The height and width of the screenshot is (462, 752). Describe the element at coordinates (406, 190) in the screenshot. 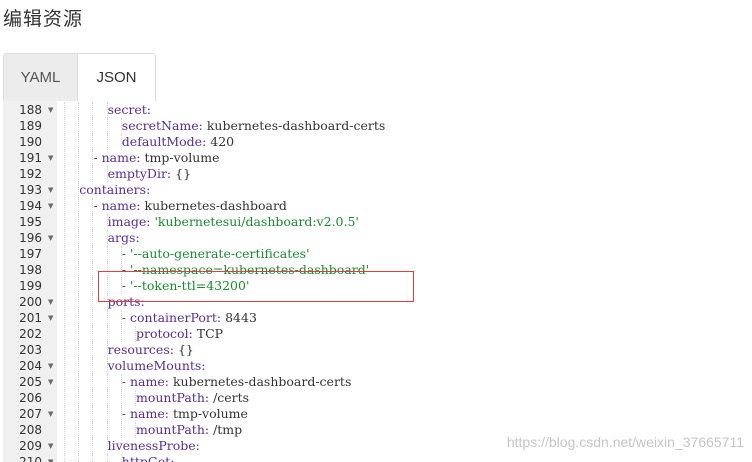

I see `code-line: containers:` at that location.